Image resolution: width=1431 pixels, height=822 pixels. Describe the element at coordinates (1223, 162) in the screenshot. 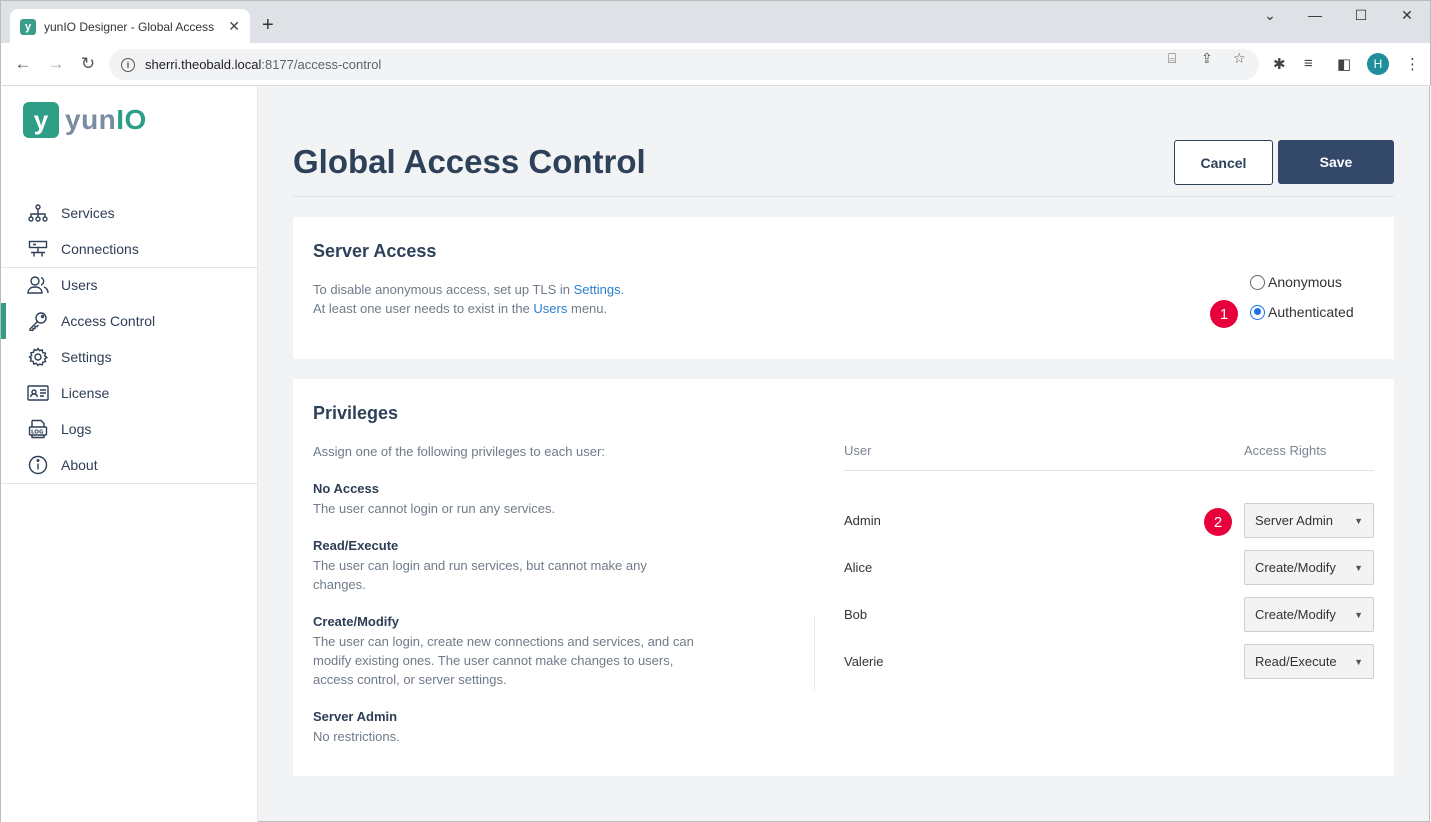

I see `cancel-button: Cancel` at that location.